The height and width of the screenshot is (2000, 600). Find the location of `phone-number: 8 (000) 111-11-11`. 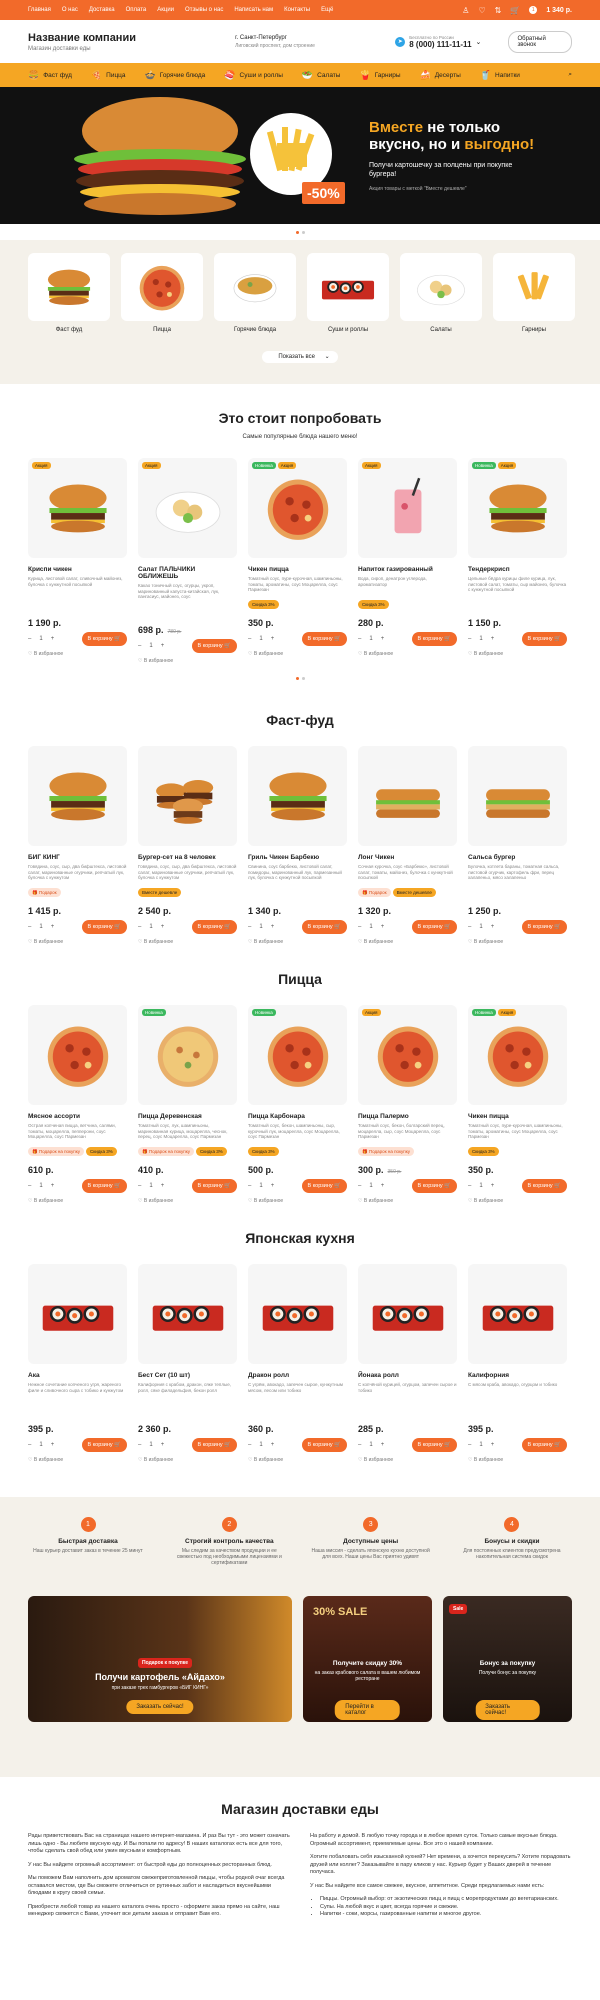

phone-number: 8 (000) 111-11-11 is located at coordinates (440, 44).